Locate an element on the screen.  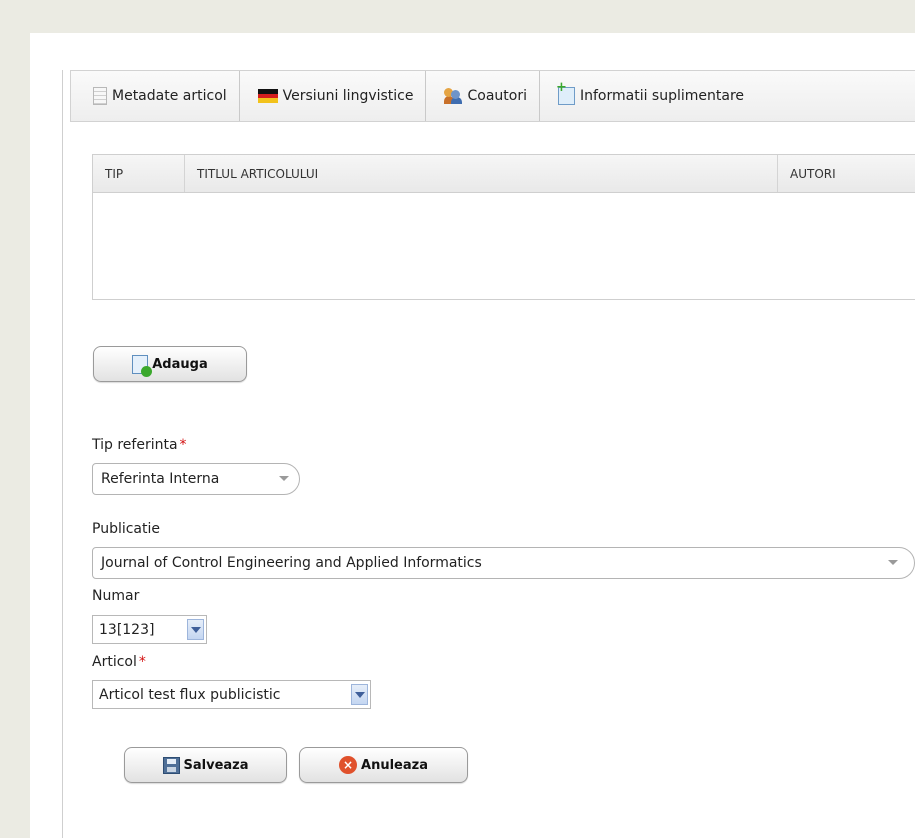
tab-label: Coautori is located at coordinates (497, 96).